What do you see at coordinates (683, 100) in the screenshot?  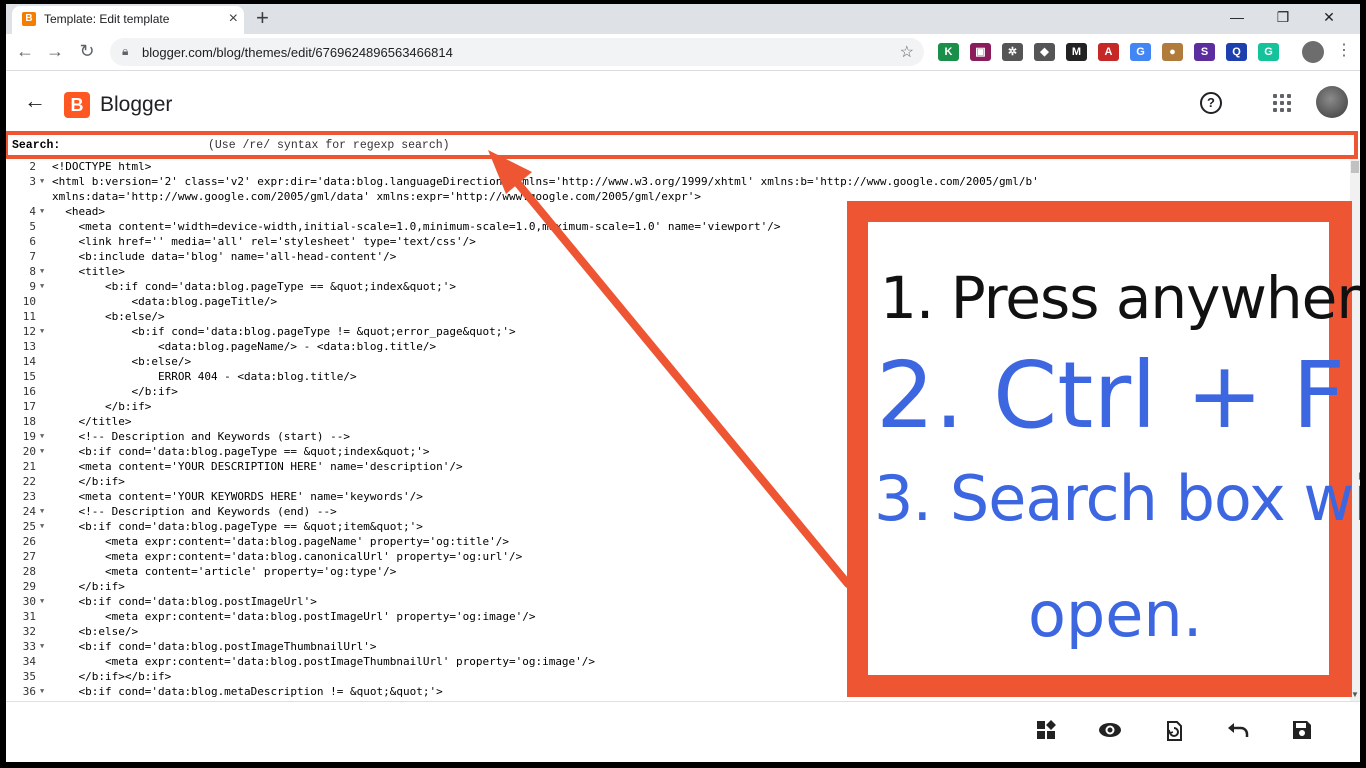 I see `blogger-header: ← B Blogger ?` at bounding box center [683, 100].